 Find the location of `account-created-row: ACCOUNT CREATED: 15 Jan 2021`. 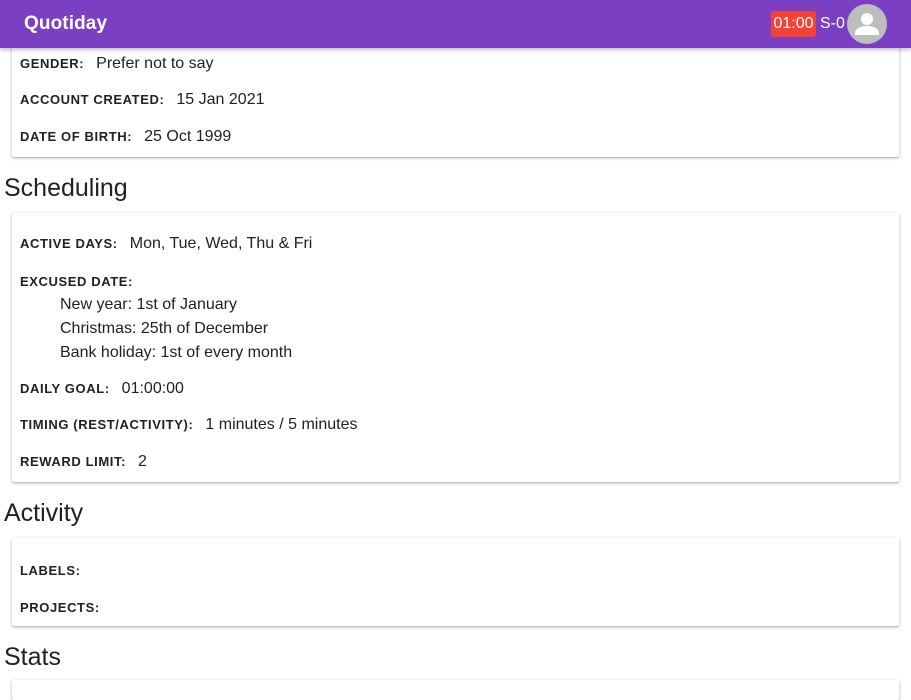

account-created-row: ACCOUNT CREATED: 15 Jan 2021 is located at coordinates (142, 100).